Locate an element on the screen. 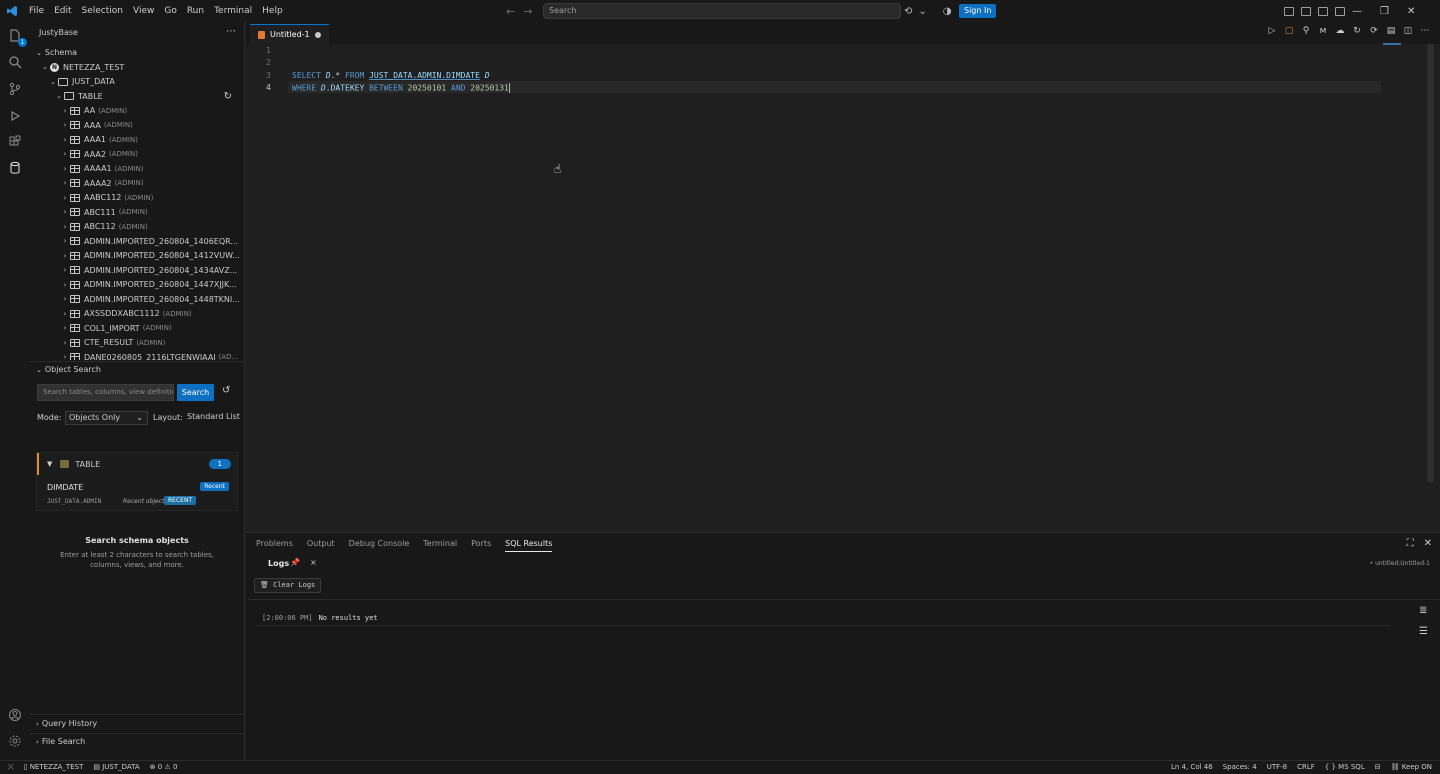  tree-item: ⌄ TABLE ↻ is located at coordinates (137, 96).